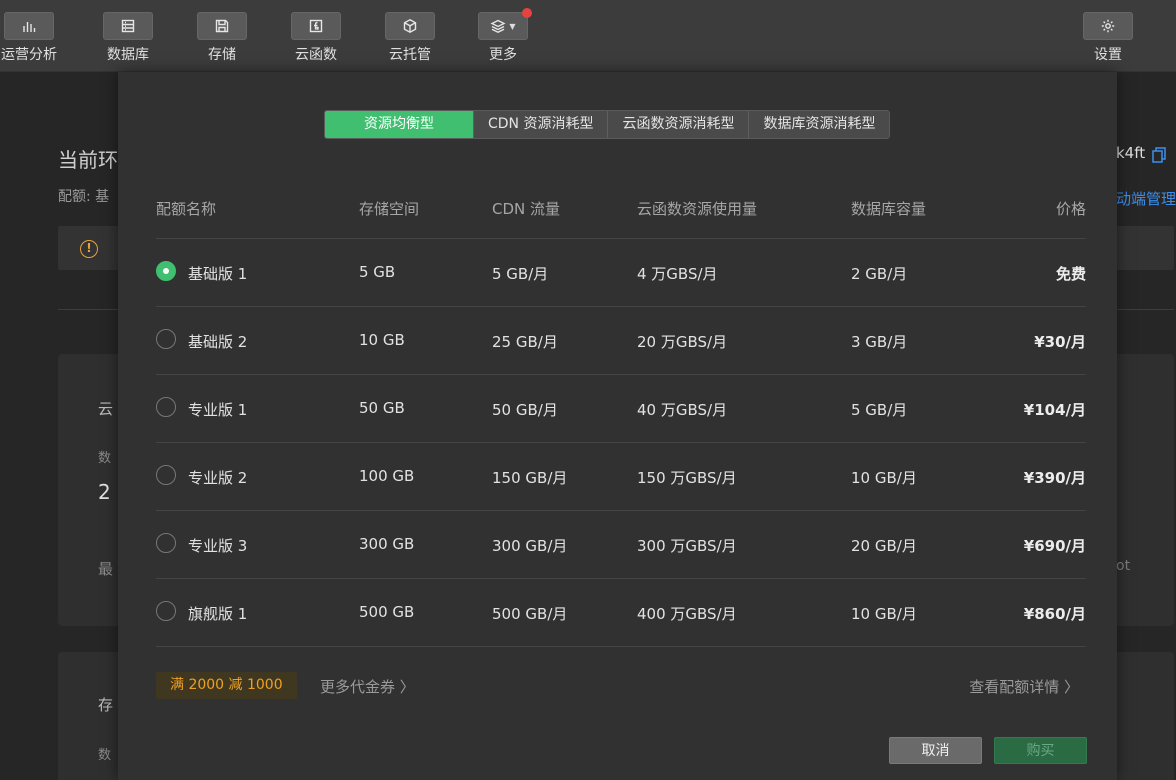  I want to click on plan-cdn: 150 GB/月, so click(530, 478).